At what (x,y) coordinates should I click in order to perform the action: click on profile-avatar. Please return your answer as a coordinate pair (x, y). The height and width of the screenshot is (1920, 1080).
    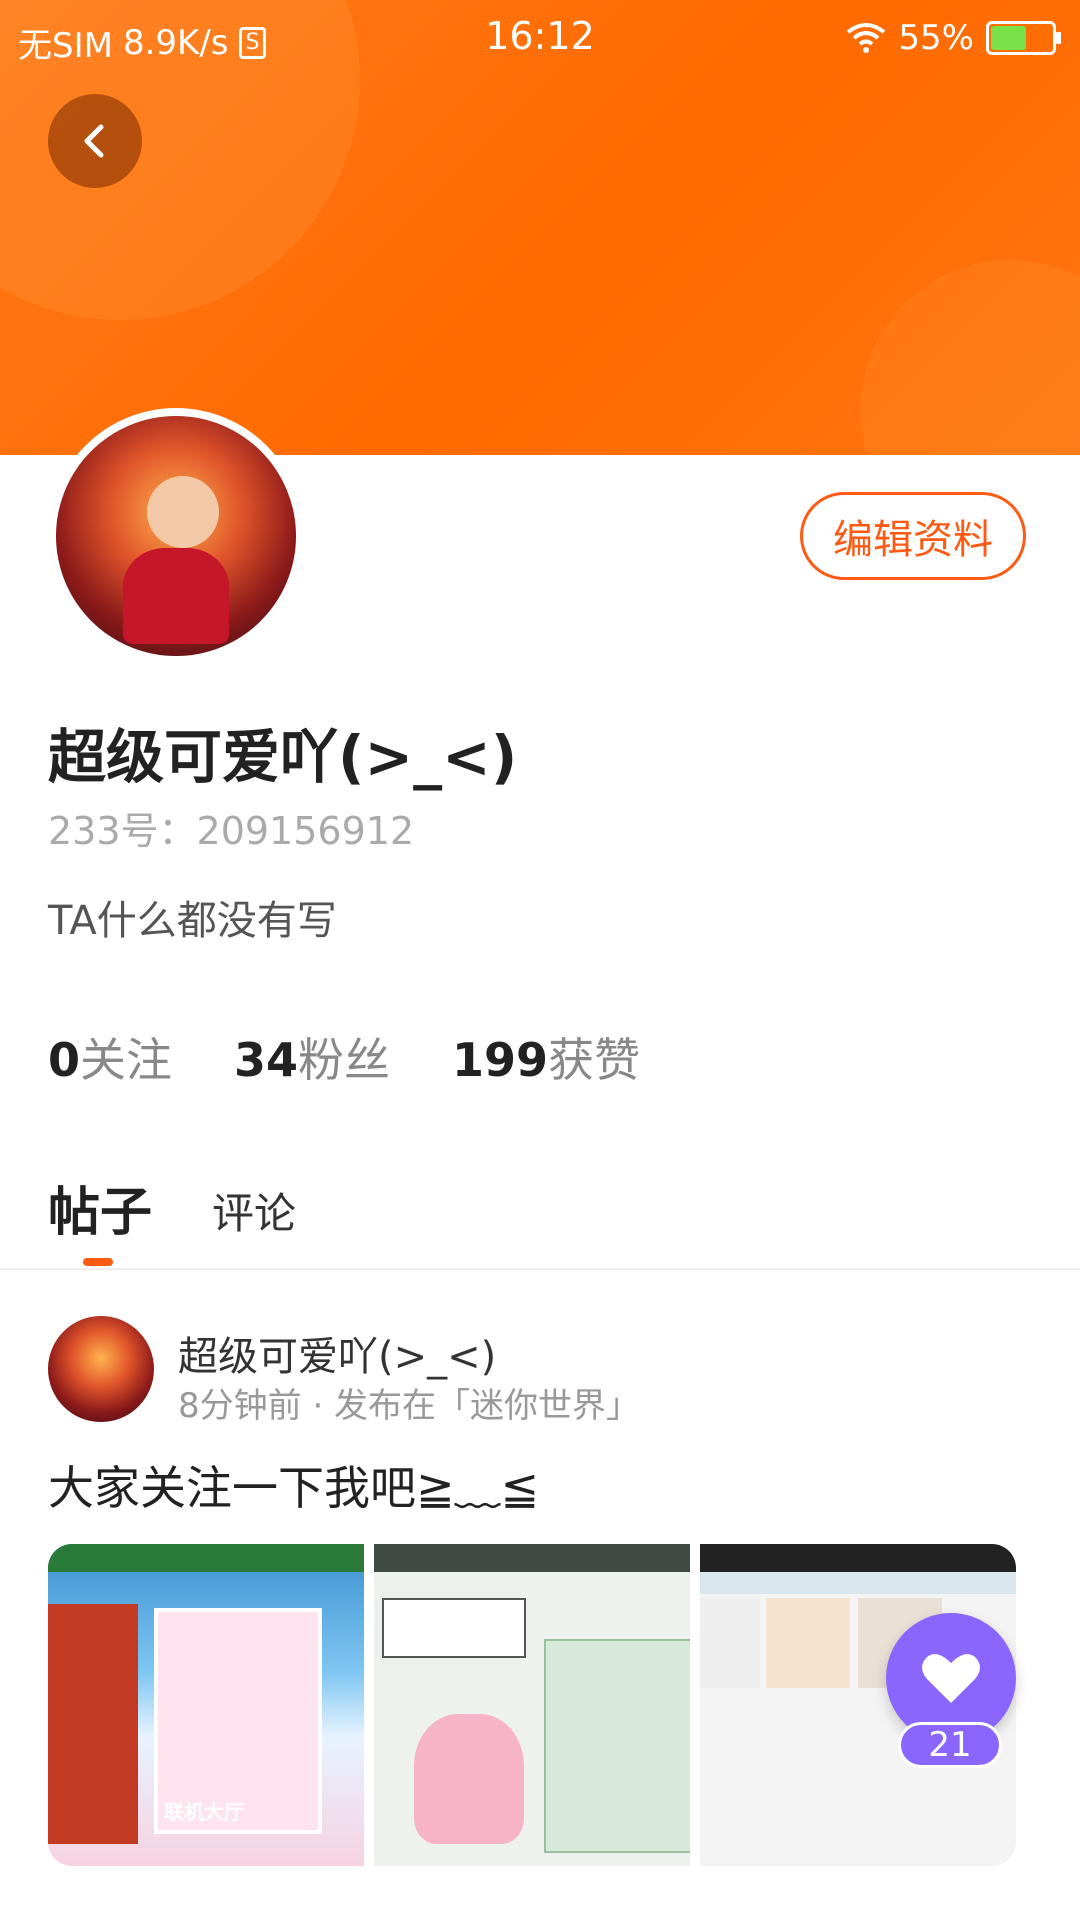
    Looking at the image, I should click on (176, 536).